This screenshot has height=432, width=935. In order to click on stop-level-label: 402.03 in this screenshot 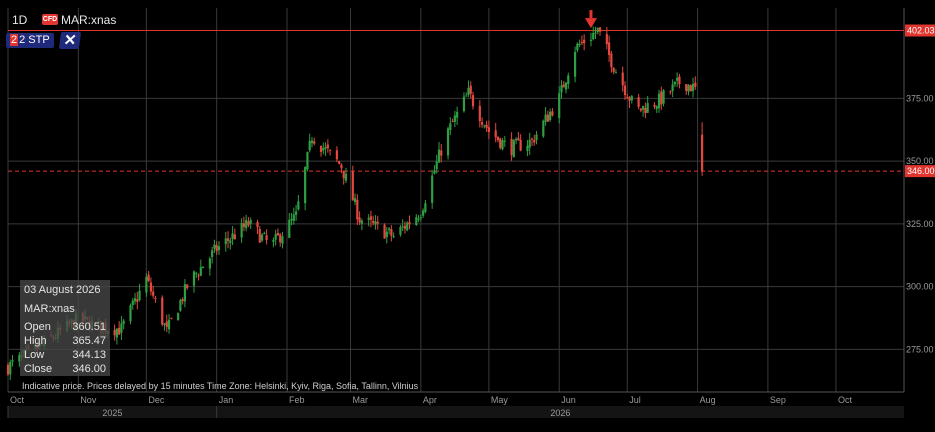, I will do `click(921, 31)`.